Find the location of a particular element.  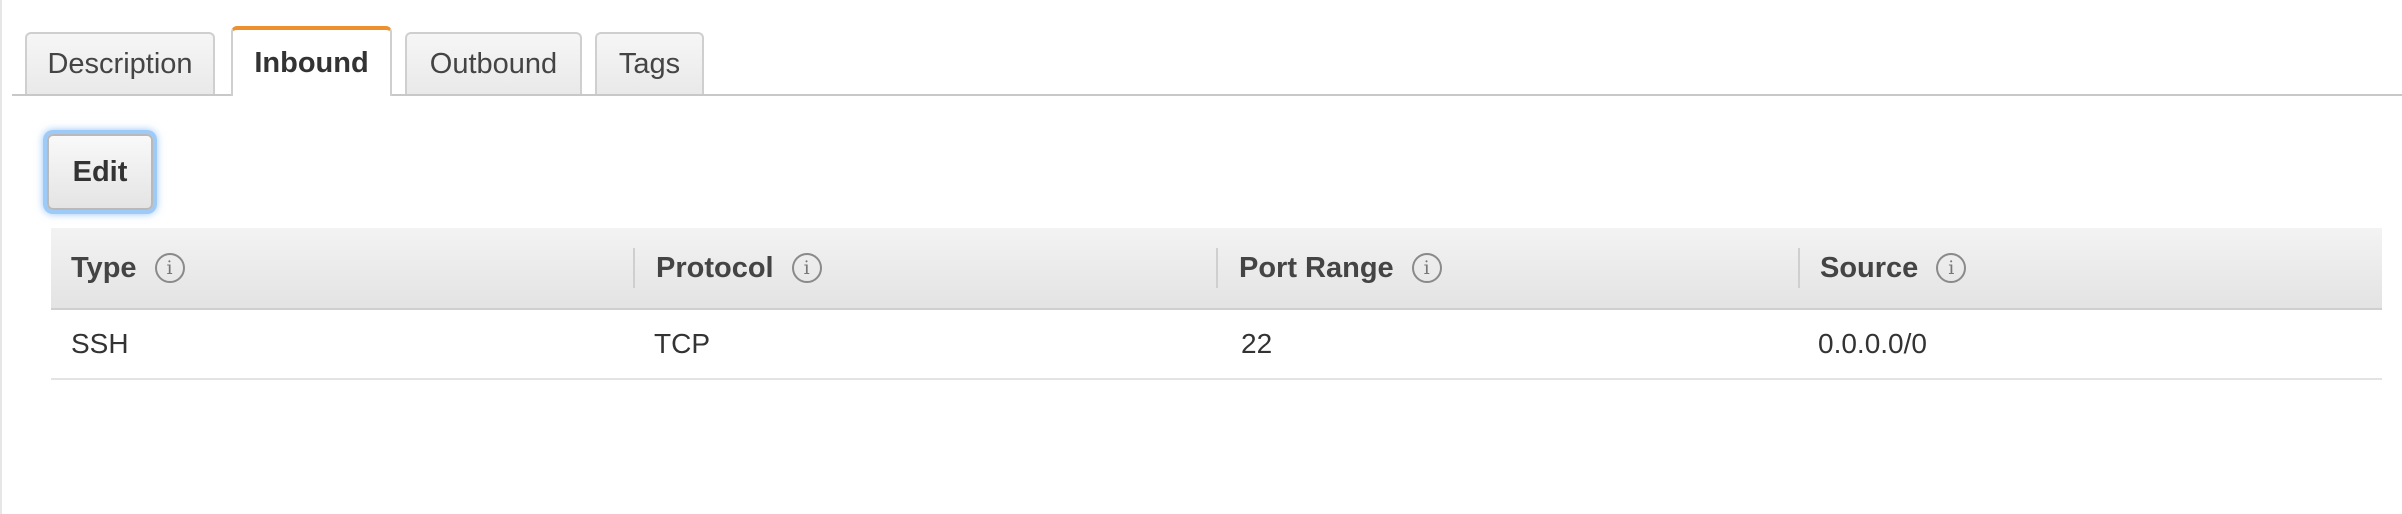

cell-source: 0.0.0.0/0 is located at coordinates (1872, 343).